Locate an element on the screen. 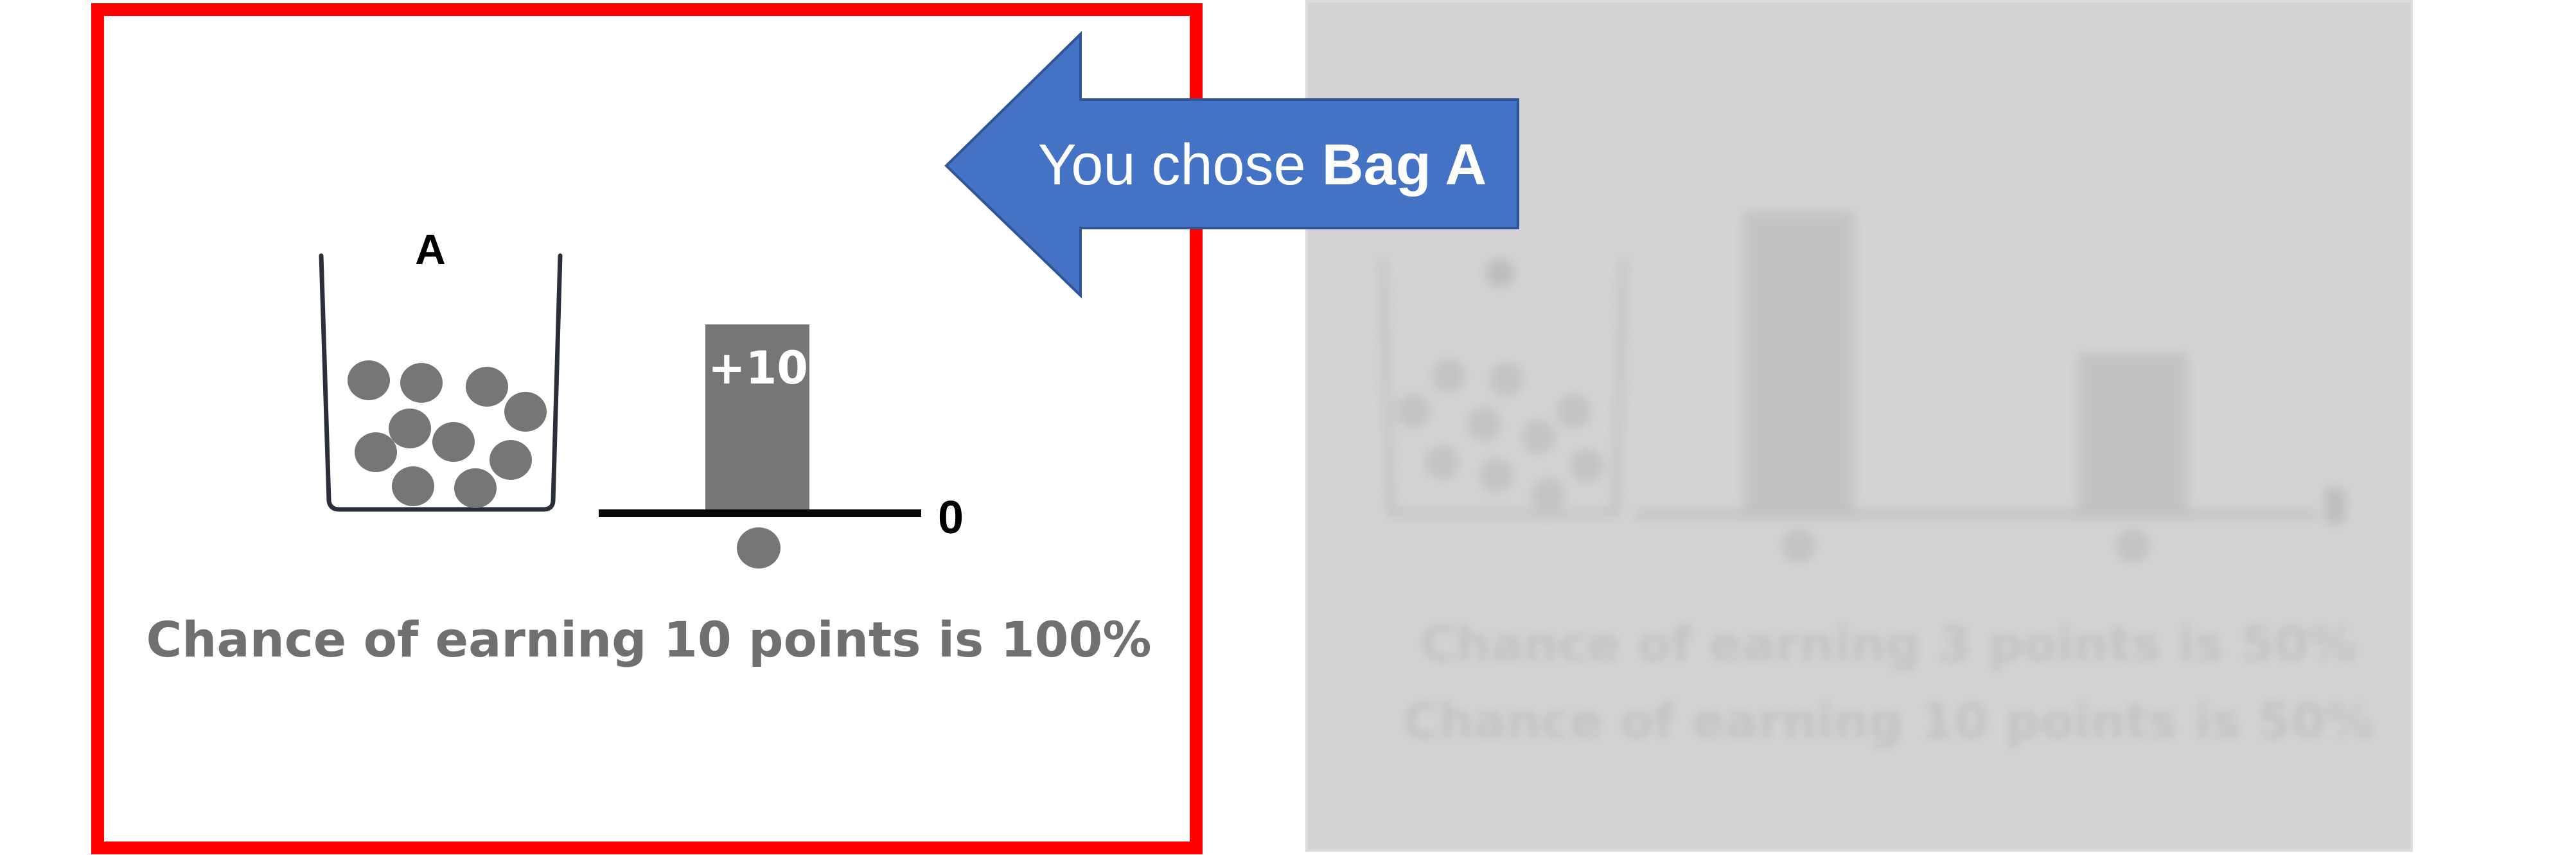  choice-arrow-text: You chose Bag A is located at coordinates (1262, 165).